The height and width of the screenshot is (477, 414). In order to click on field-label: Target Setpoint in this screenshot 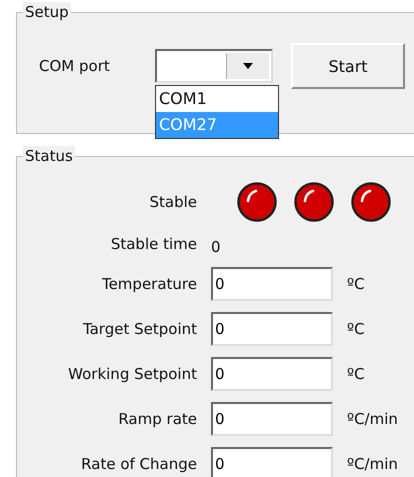, I will do `click(139, 329)`.